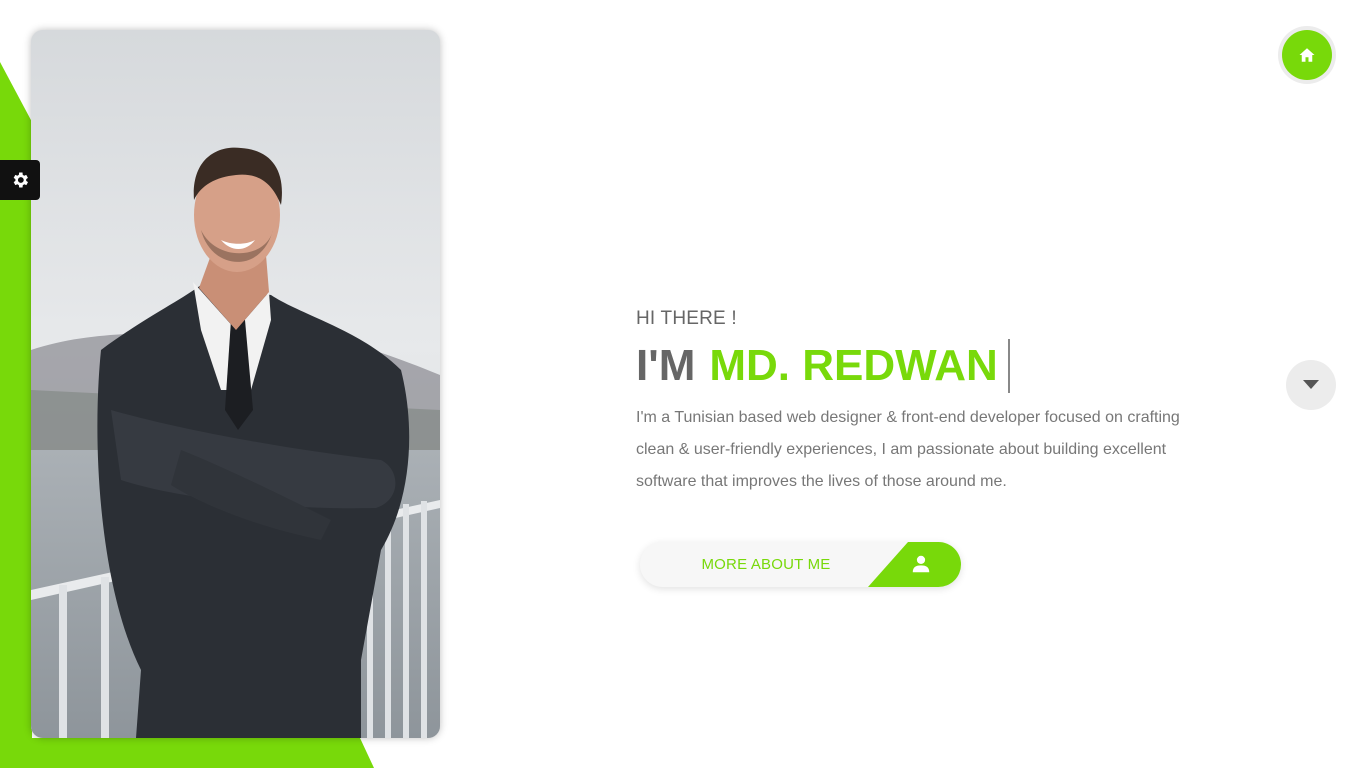 The width and height of the screenshot is (1366, 768). What do you see at coordinates (686, 318) in the screenshot?
I see `greeting-text: HI THERE !` at bounding box center [686, 318].